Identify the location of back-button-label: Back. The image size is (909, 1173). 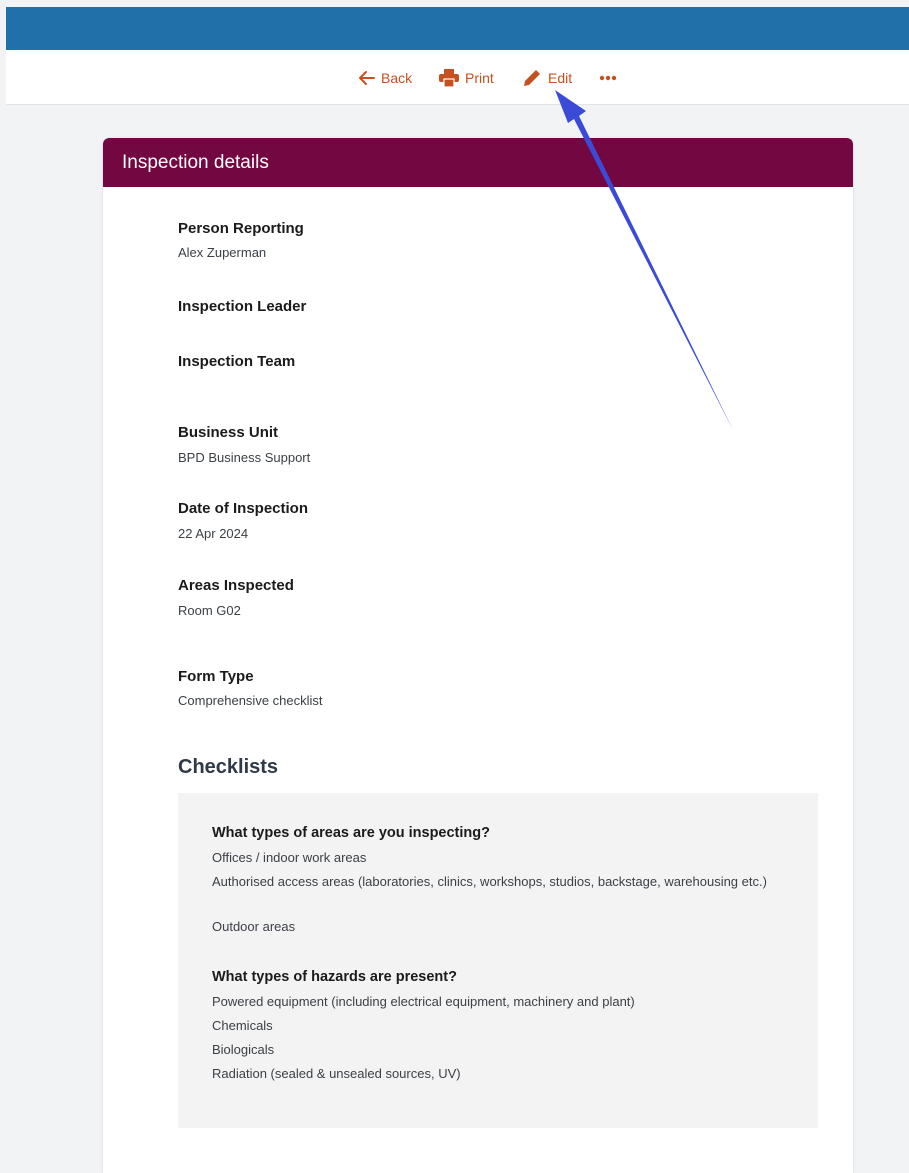
(397, 78).